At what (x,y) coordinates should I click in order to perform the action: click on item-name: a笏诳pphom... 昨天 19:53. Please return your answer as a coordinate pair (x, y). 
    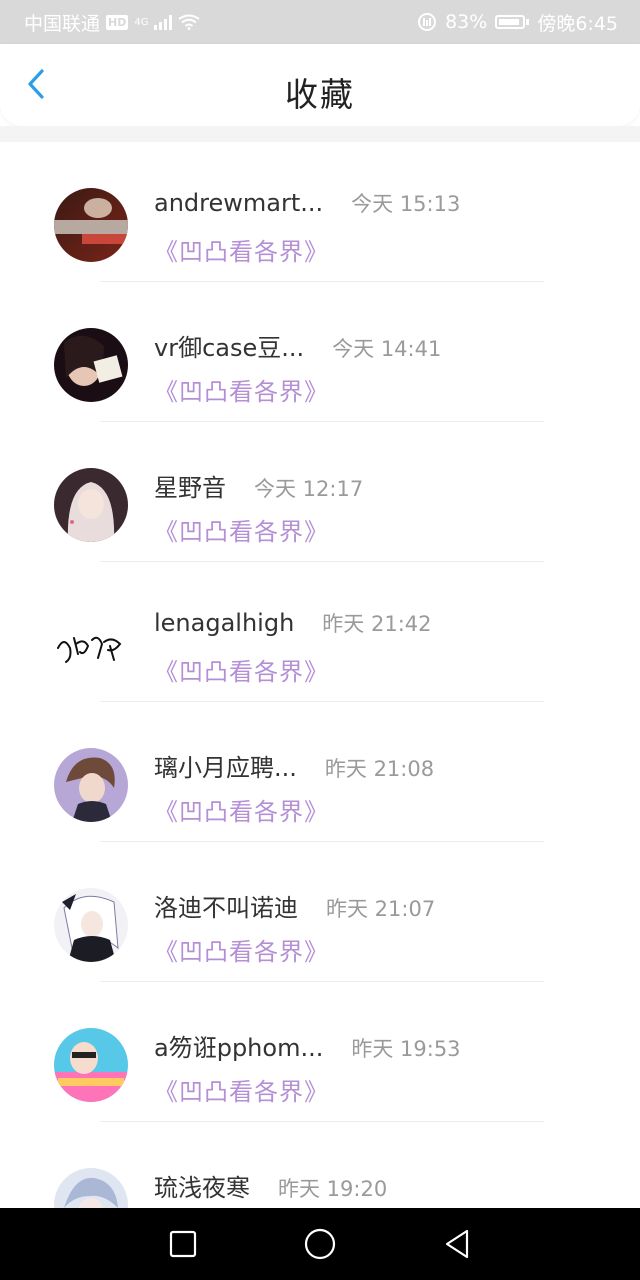
    Looking at the image, I should click on (307, 1045).